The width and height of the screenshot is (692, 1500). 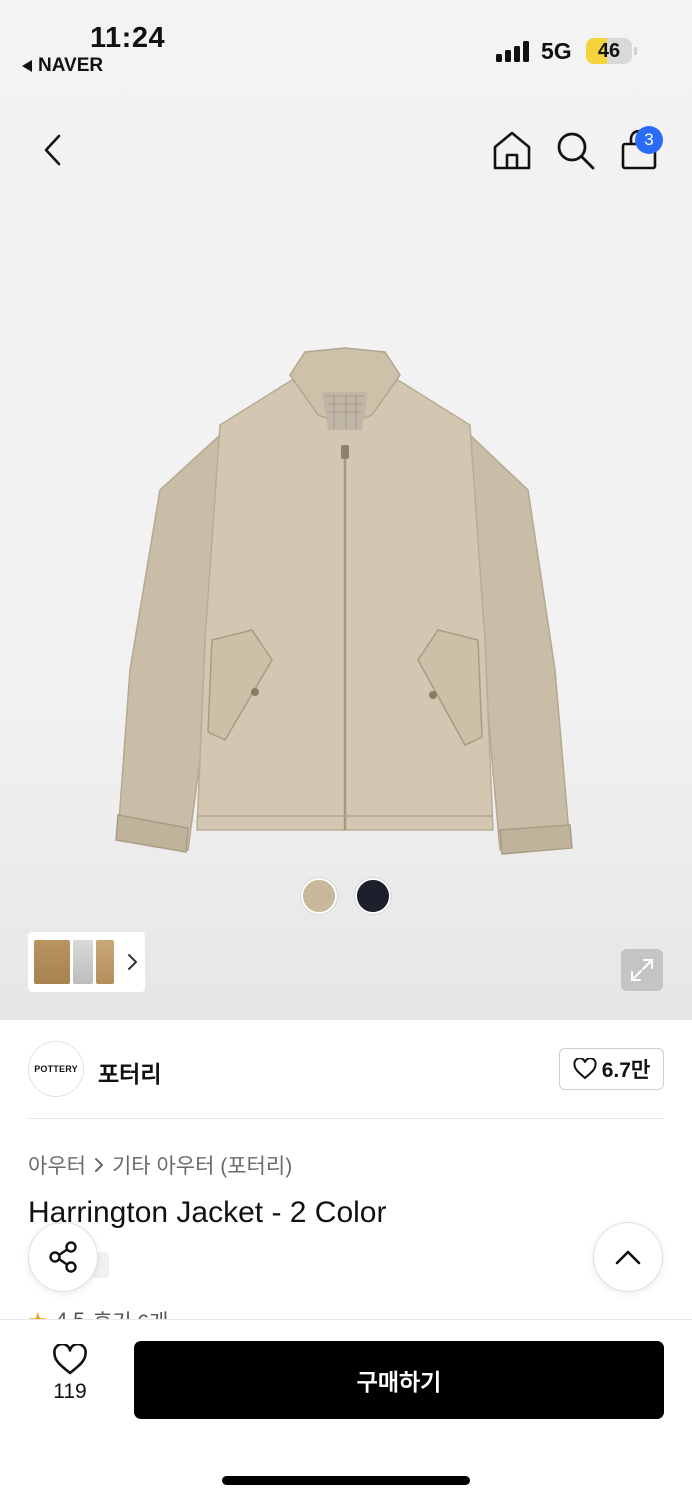 I want to click on breadcrumb: 아우터 기타 아우터 (포터리), so click(x=160, y=1165).